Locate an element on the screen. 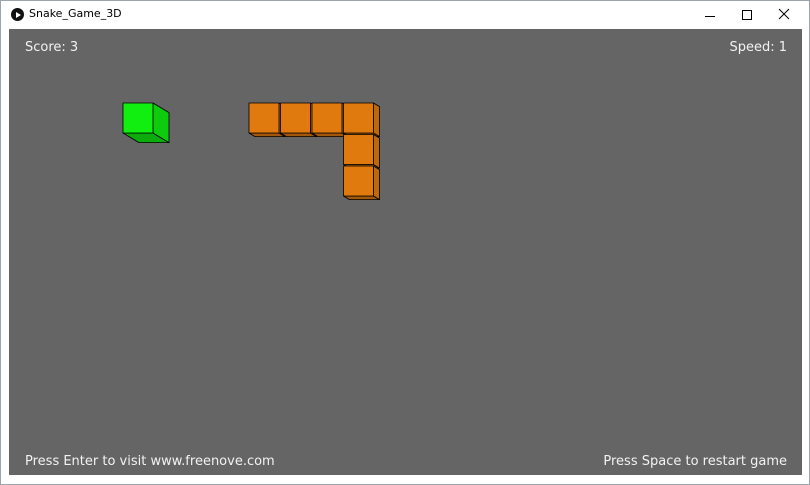 The image size is (810, 485). minimize-button is located at coordinates (710, 14).